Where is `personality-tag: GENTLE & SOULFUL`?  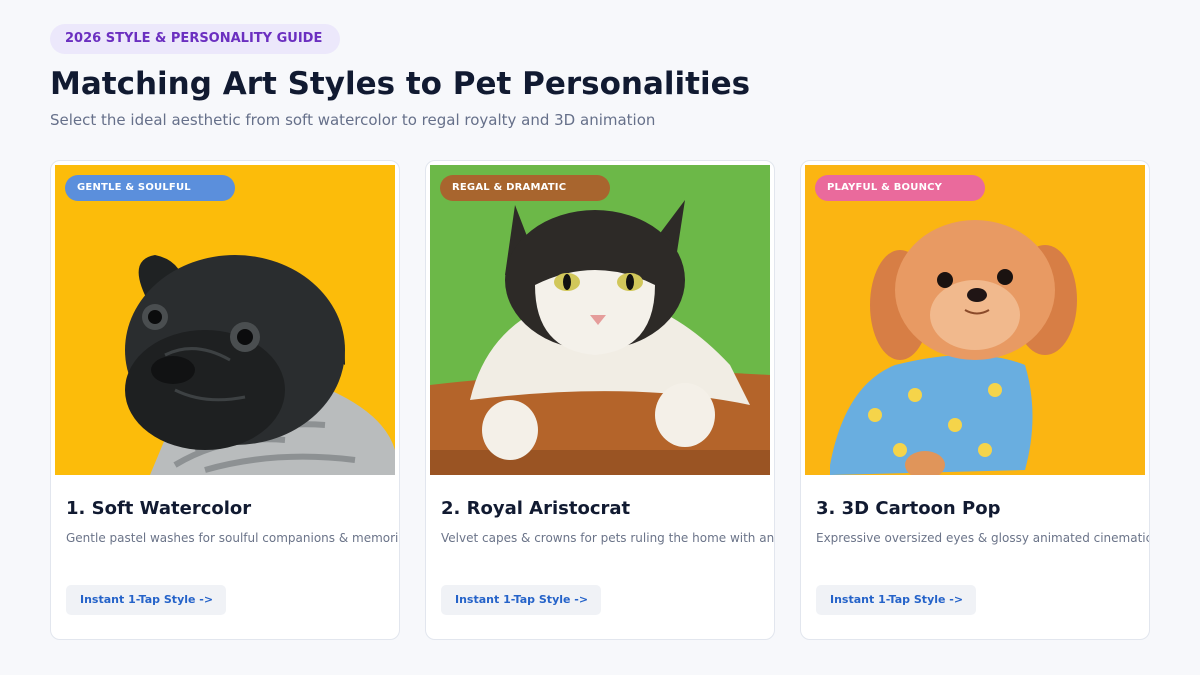
personality-tag: GENTLE & SOULFUL is located at coordinates (150, 188).